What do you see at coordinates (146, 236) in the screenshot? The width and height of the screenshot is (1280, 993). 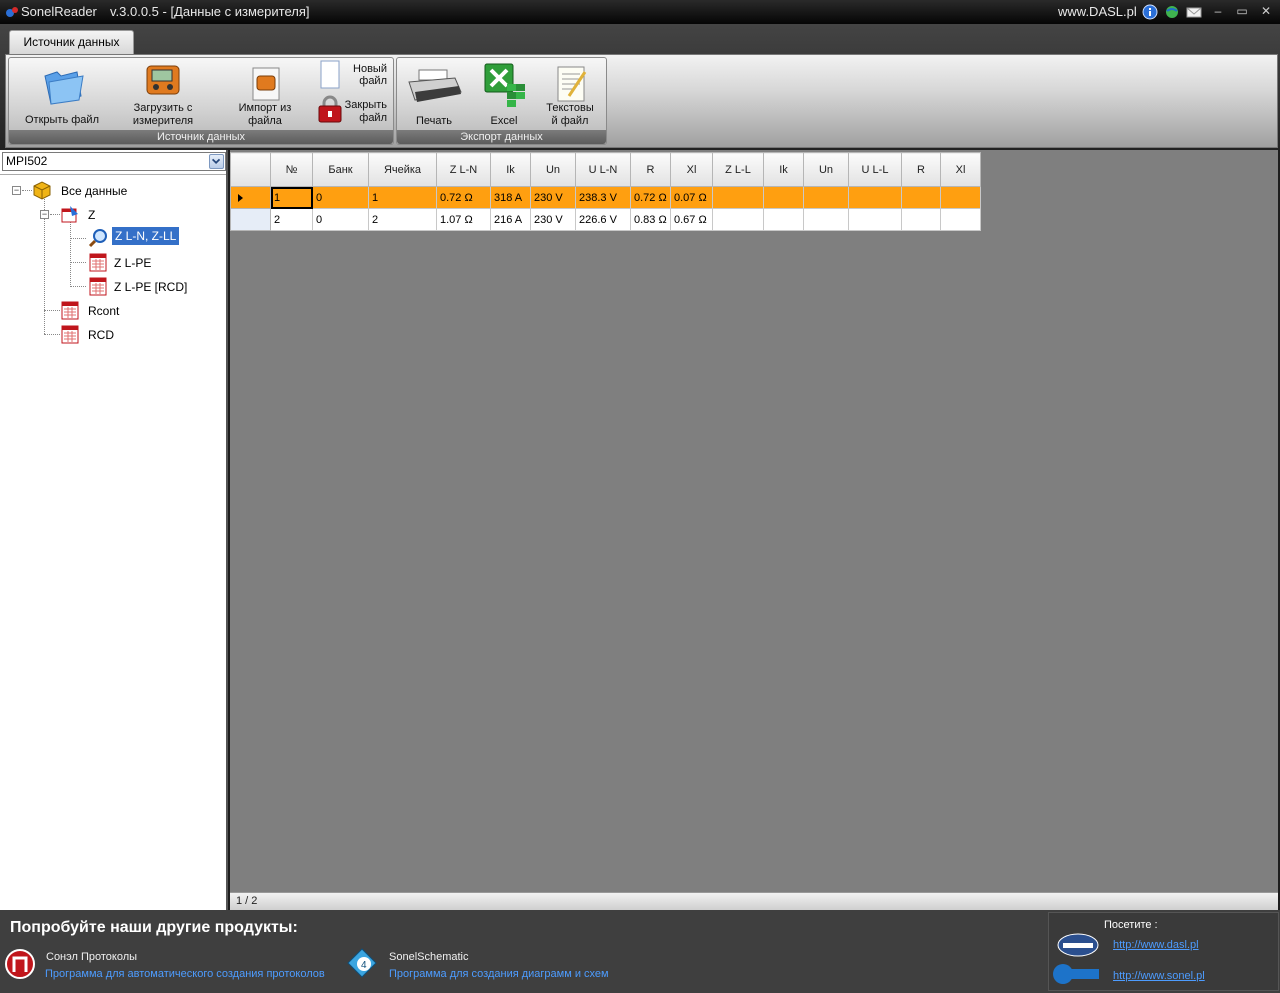 I see `tree-node-zln-zll: Z L-N, Z-LL` at bounding box center [146, 236].